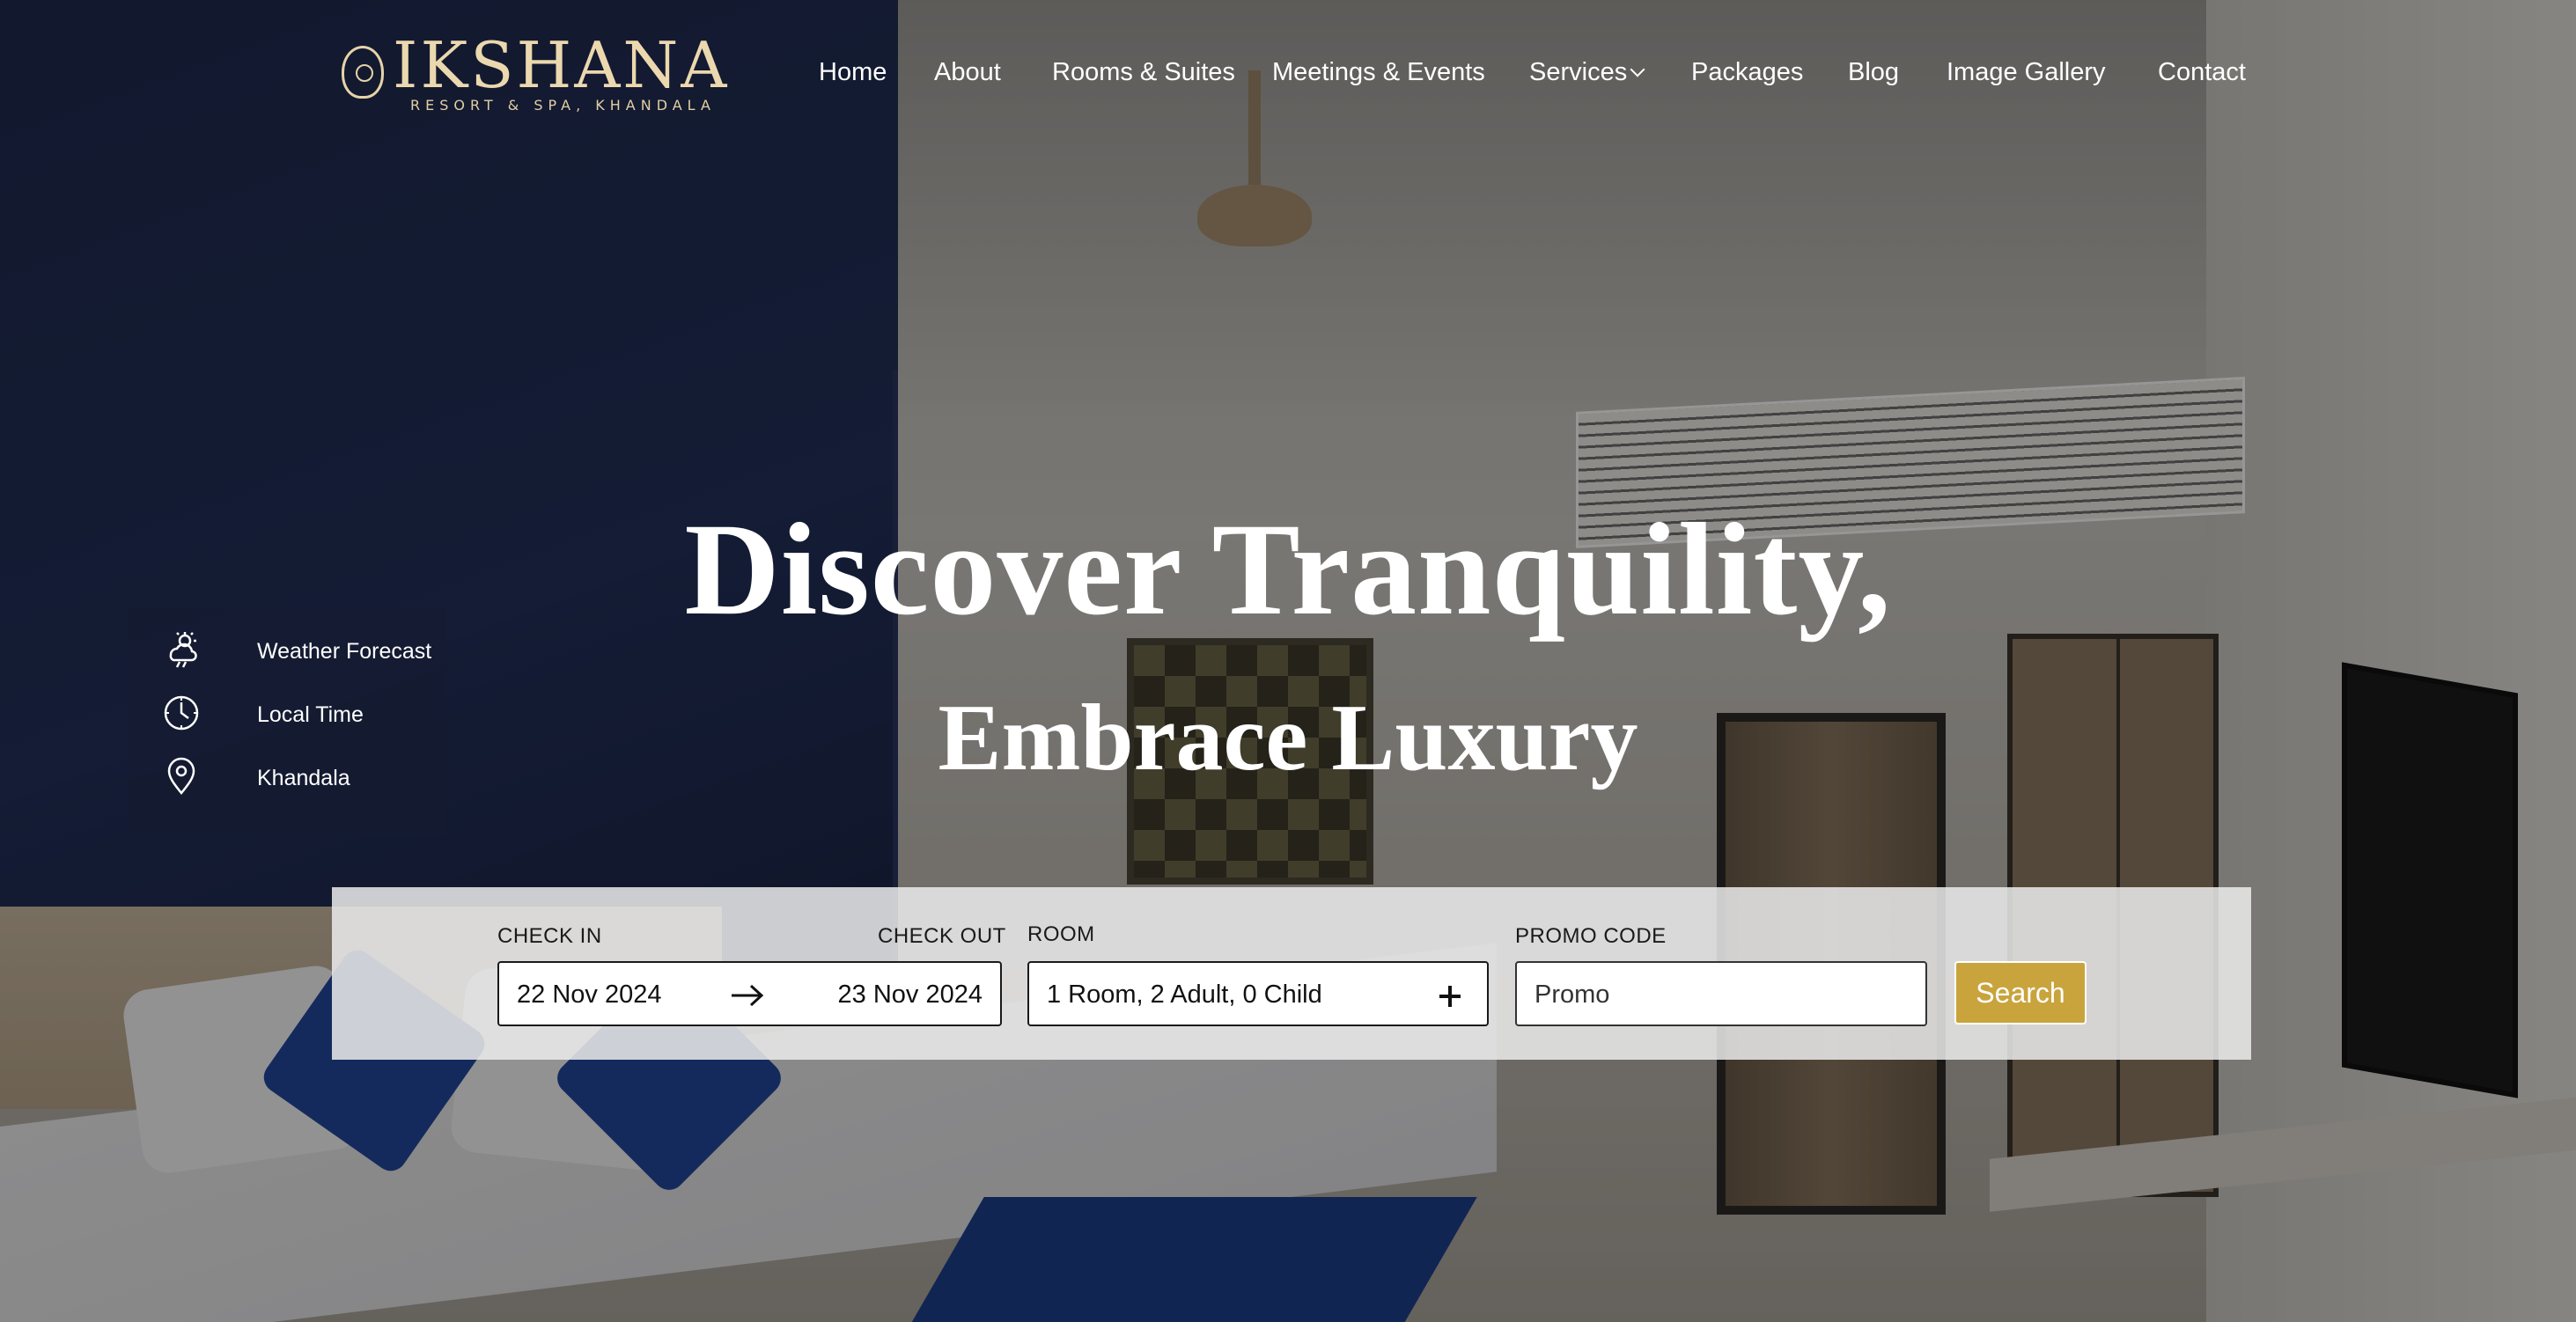 The width and height of the screenshot is (2576, 1322). Describe the element at coordinates (1288, 569) in the screenshot. I see `hero-title: Discover Tranquility,` at that location.